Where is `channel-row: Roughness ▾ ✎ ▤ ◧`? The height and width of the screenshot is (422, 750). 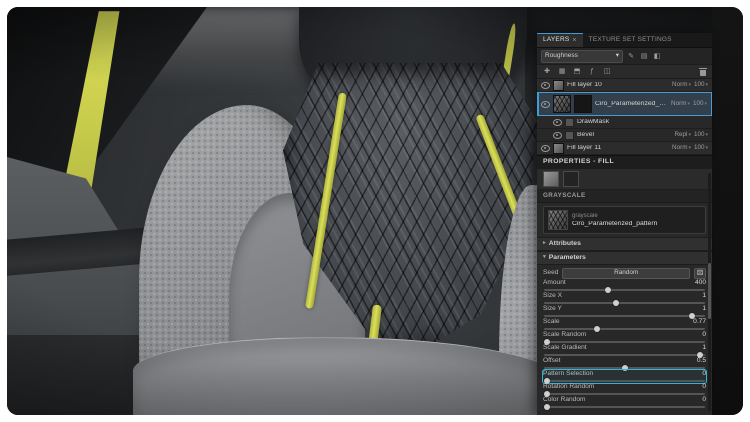
channel-row: Roughness ▾ ✎ ▤ ◧ is located at coordinates (624, 56).